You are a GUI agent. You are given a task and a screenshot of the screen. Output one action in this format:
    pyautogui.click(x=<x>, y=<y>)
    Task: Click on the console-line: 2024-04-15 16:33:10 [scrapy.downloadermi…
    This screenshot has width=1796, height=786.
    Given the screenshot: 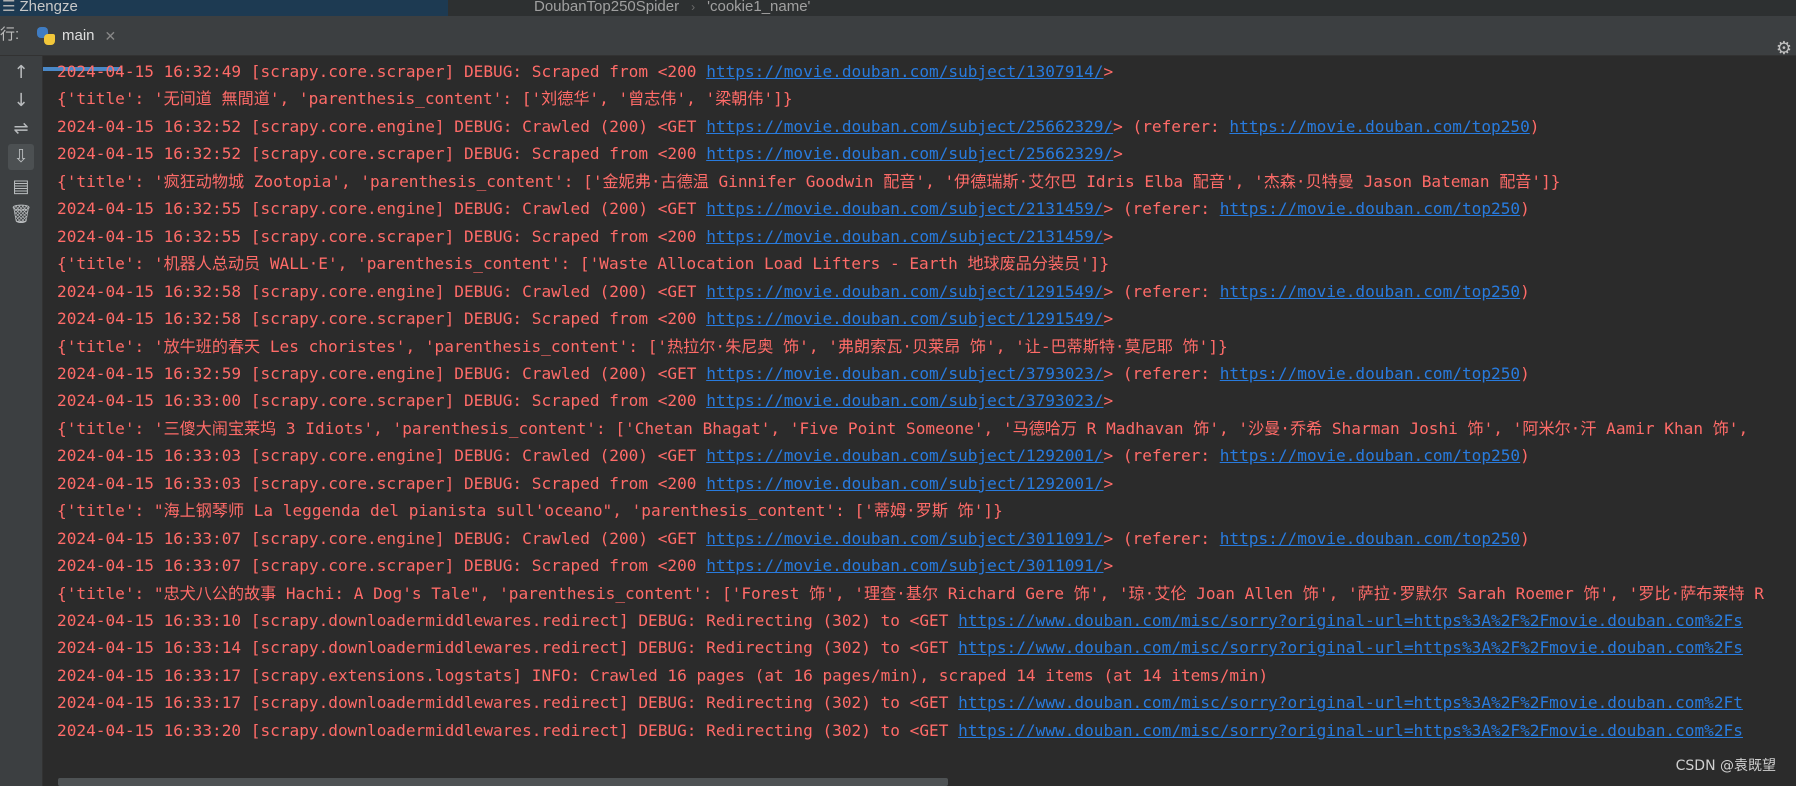 What is the action you would take?
    pyautogui.click(x=900, y=621)
    